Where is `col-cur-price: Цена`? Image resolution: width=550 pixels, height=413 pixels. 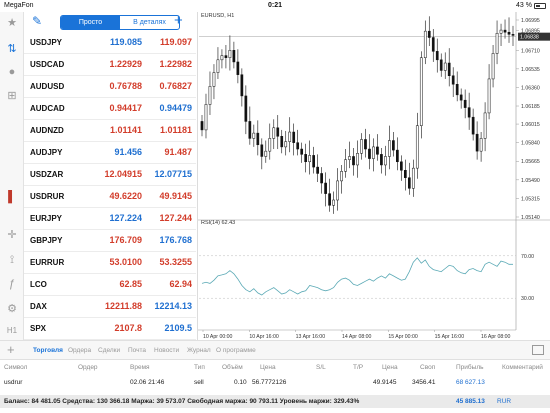 col-cur-price: Цена is located at coordinates (390, 367).